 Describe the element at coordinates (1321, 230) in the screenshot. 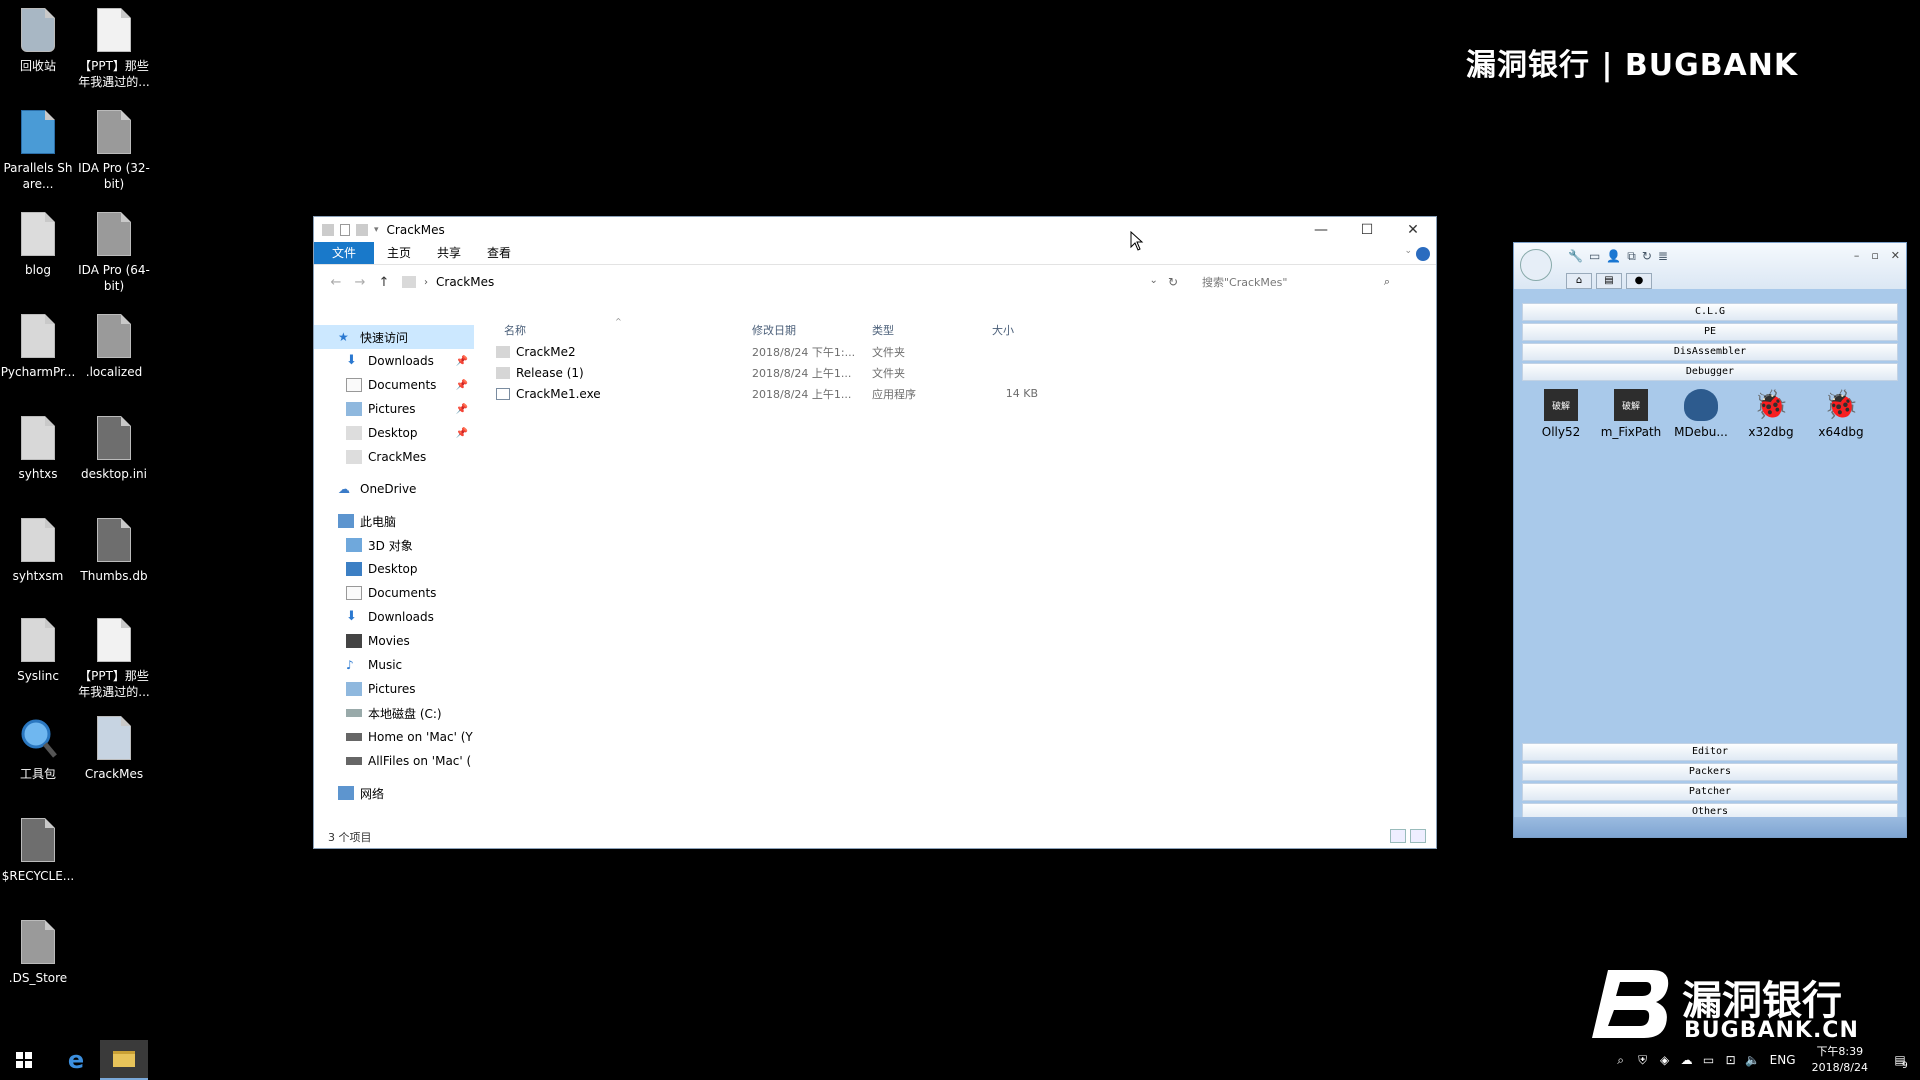

I see `minimize-button: —` at that location.